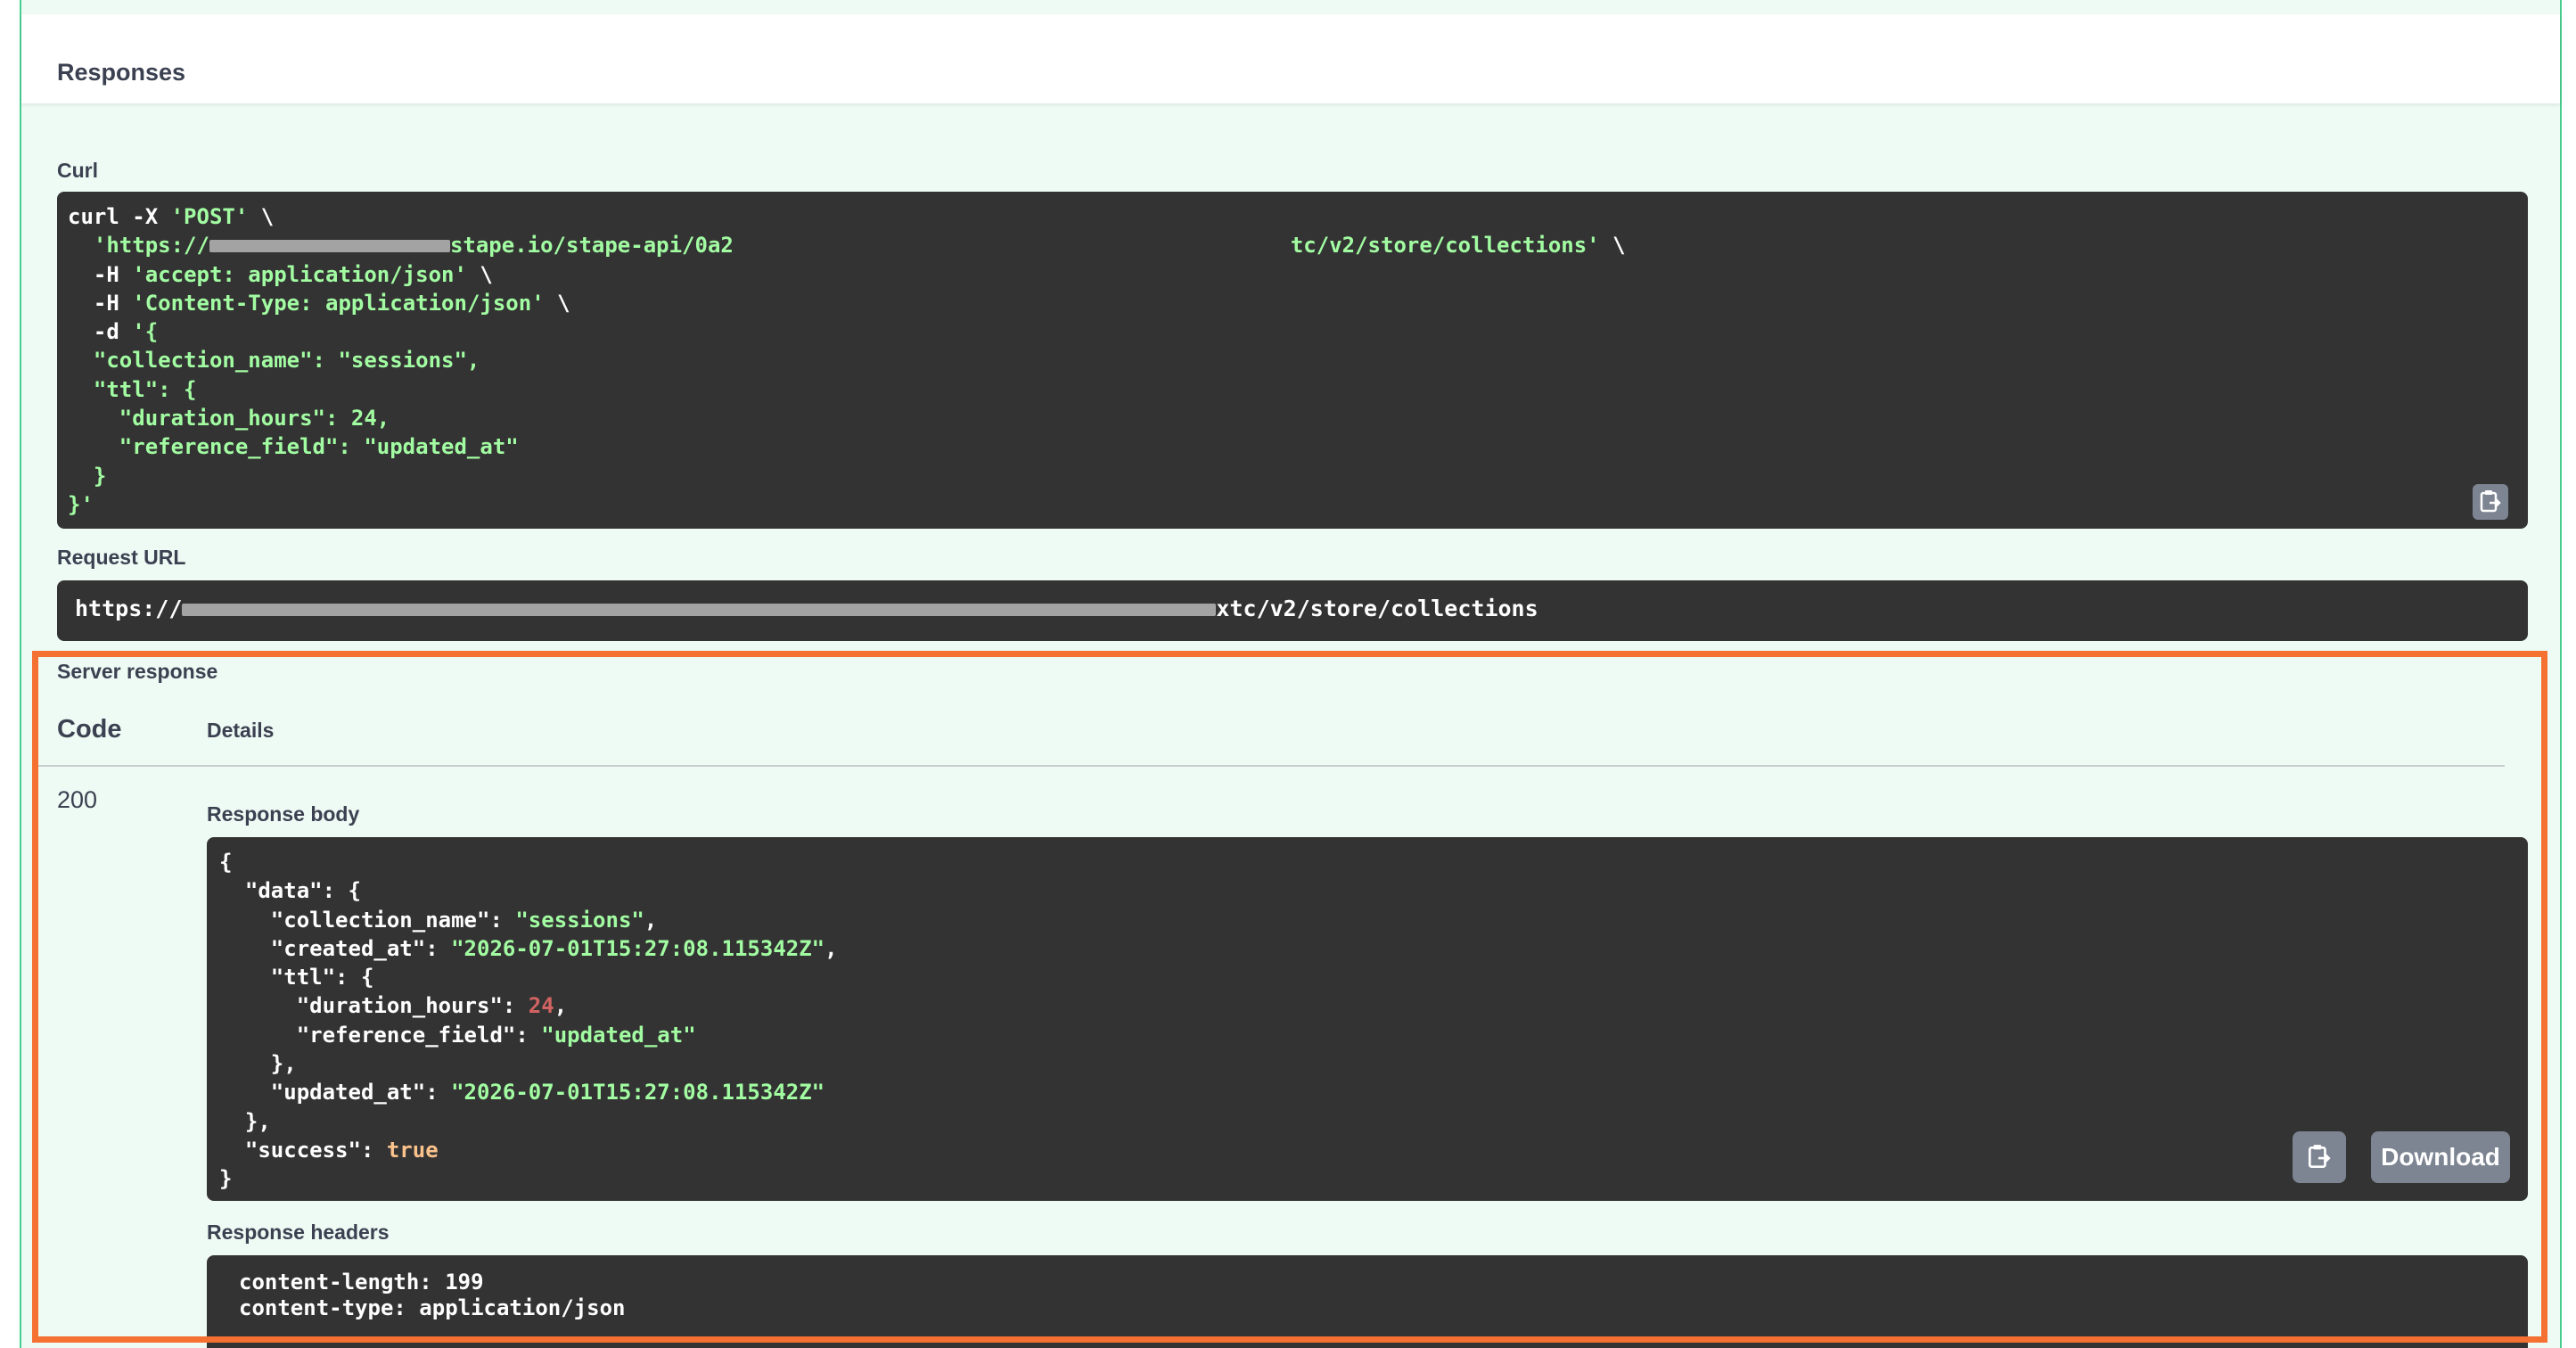 The height and width of the screenshot is (1348, 2576). I want to click on curl-copy-button, so click(2490, 502).